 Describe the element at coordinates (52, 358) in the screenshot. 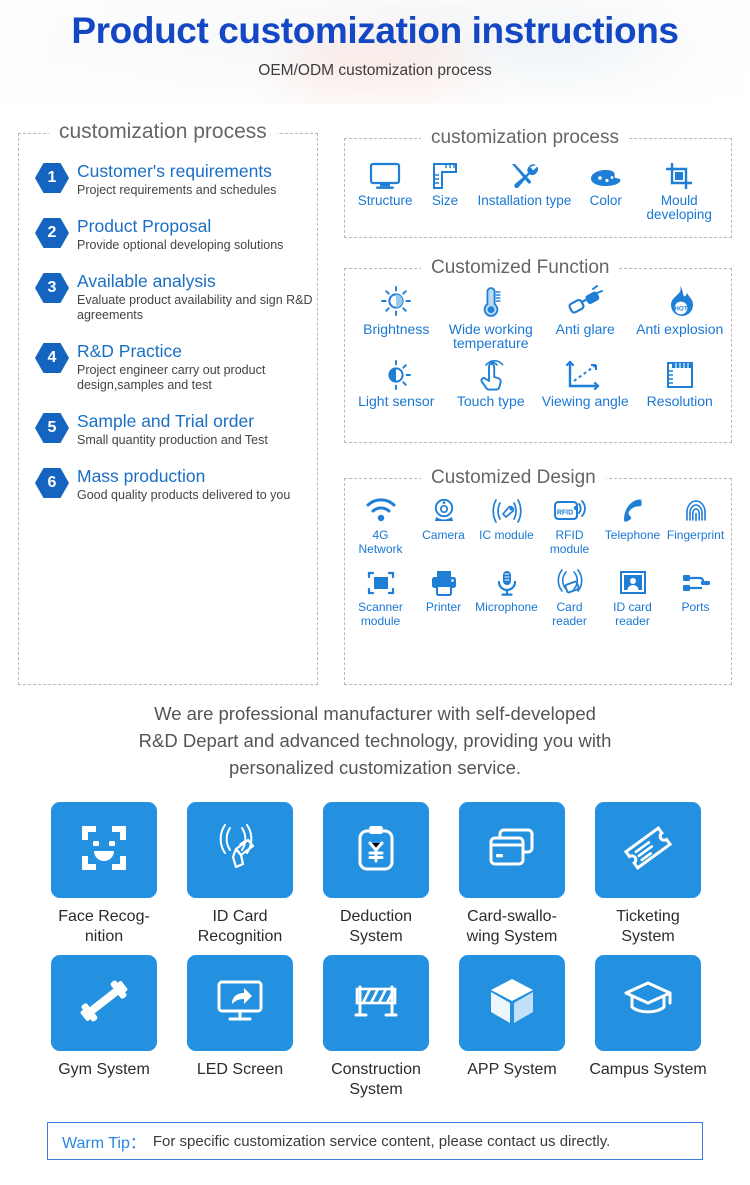

I see `hexagon-badge-icon: 4` at that location.